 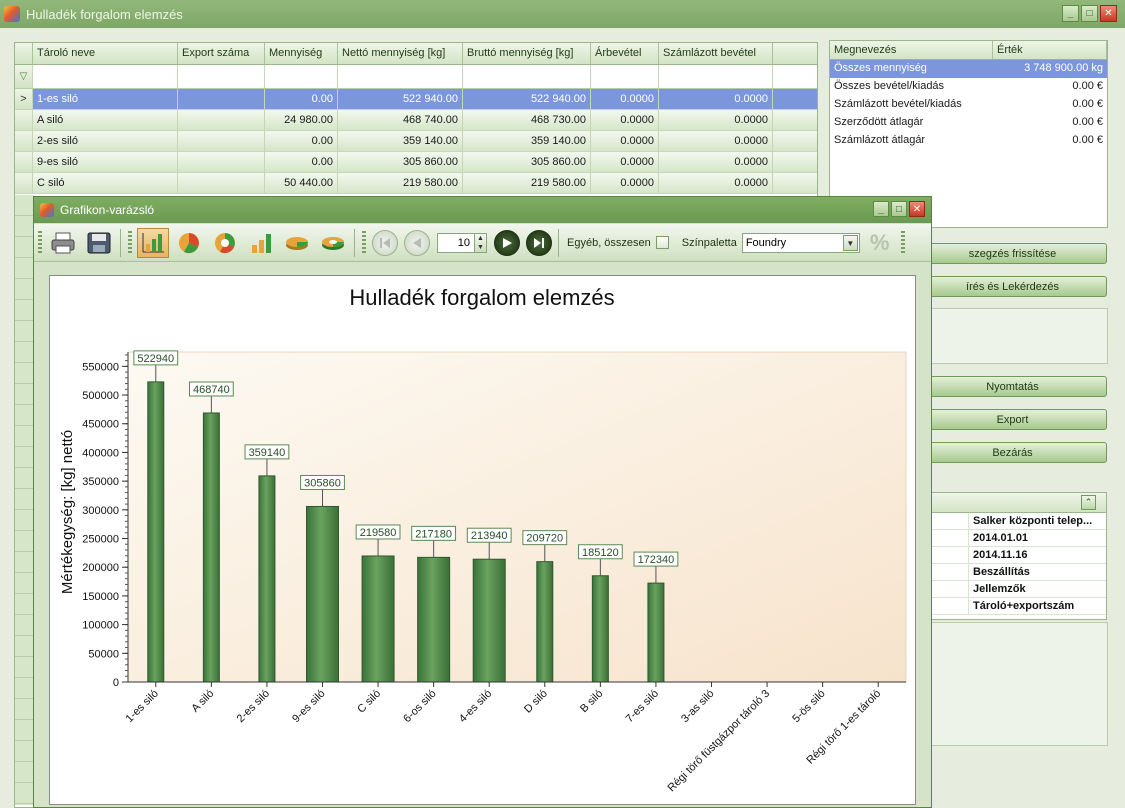 I want to click on y-tick-label: 50000, so click(x=103, y=654).